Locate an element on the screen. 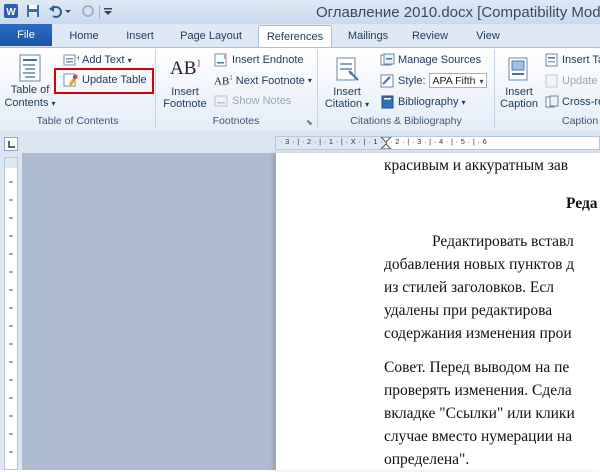 The image size is (600, 472). insert-citation-label-2: Citation is located at coordinates (343, 104).